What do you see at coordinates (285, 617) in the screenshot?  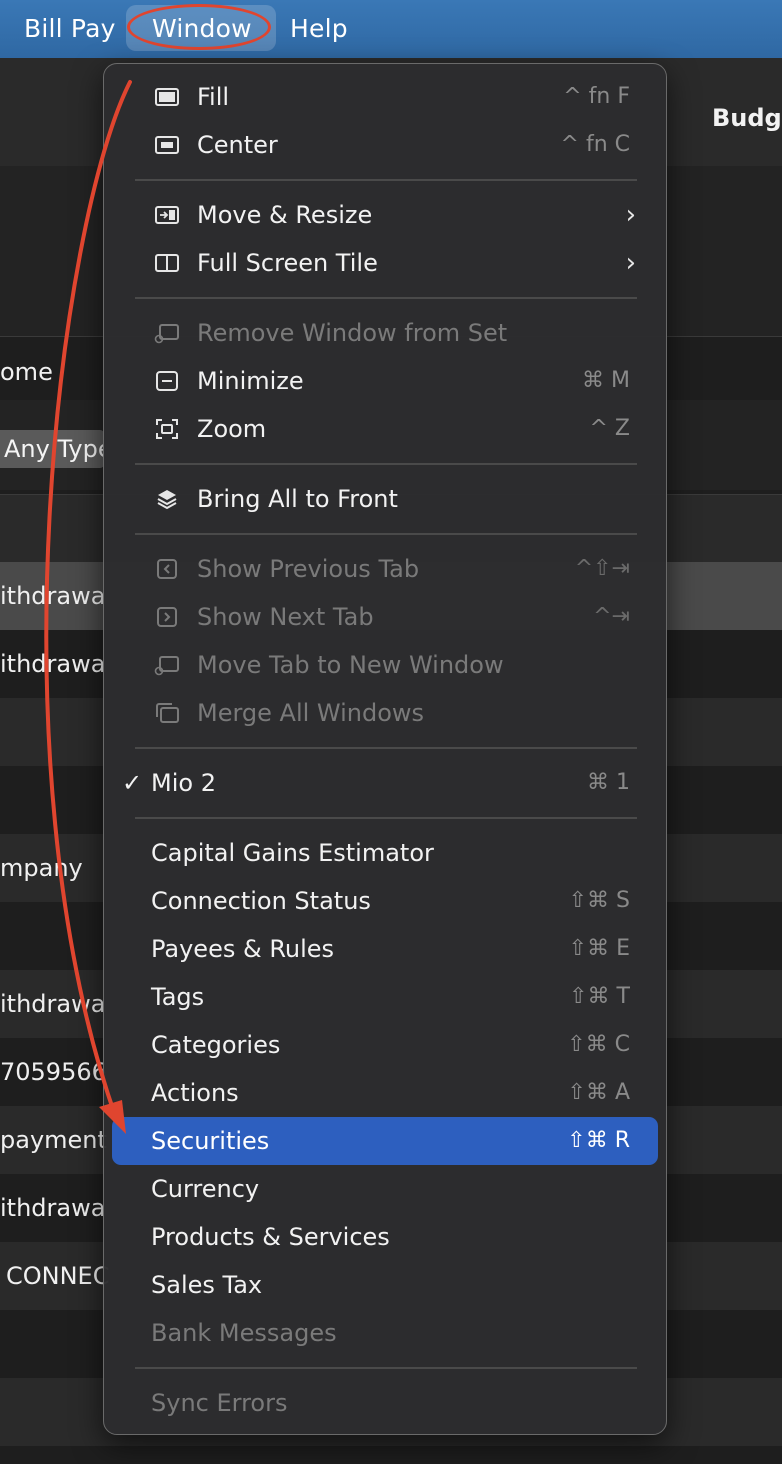 I see `menu-item-label: Show Next Tab` at bounding box center [285, 617].